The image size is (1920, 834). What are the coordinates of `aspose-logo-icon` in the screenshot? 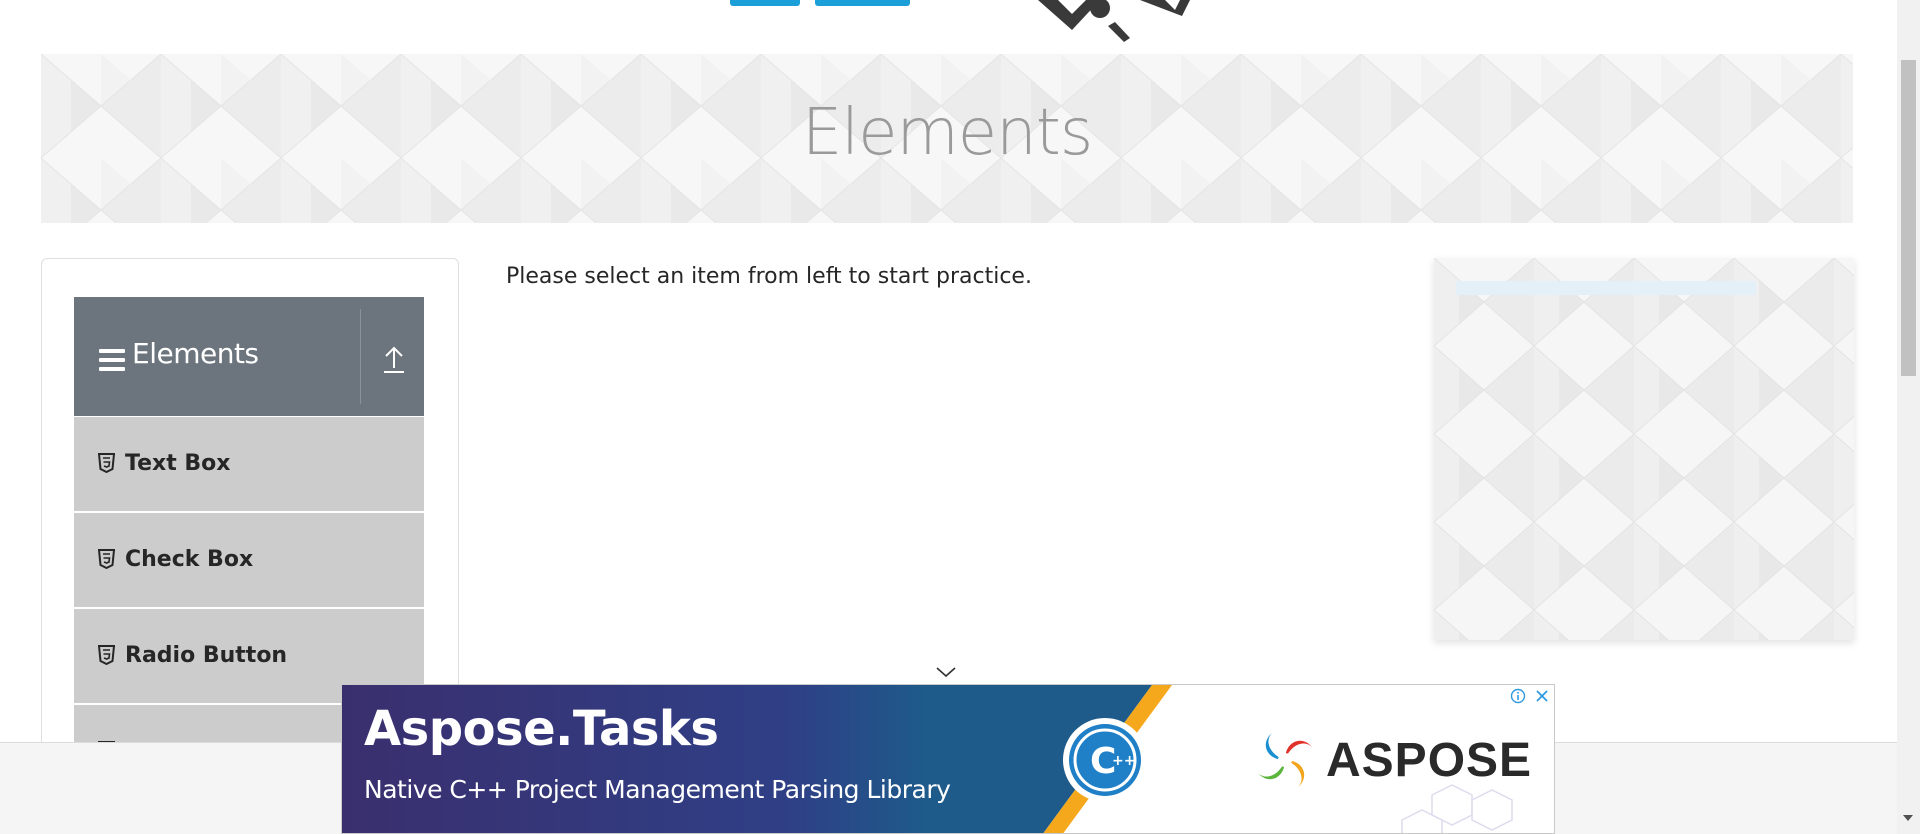 It's located at (1285, 760).